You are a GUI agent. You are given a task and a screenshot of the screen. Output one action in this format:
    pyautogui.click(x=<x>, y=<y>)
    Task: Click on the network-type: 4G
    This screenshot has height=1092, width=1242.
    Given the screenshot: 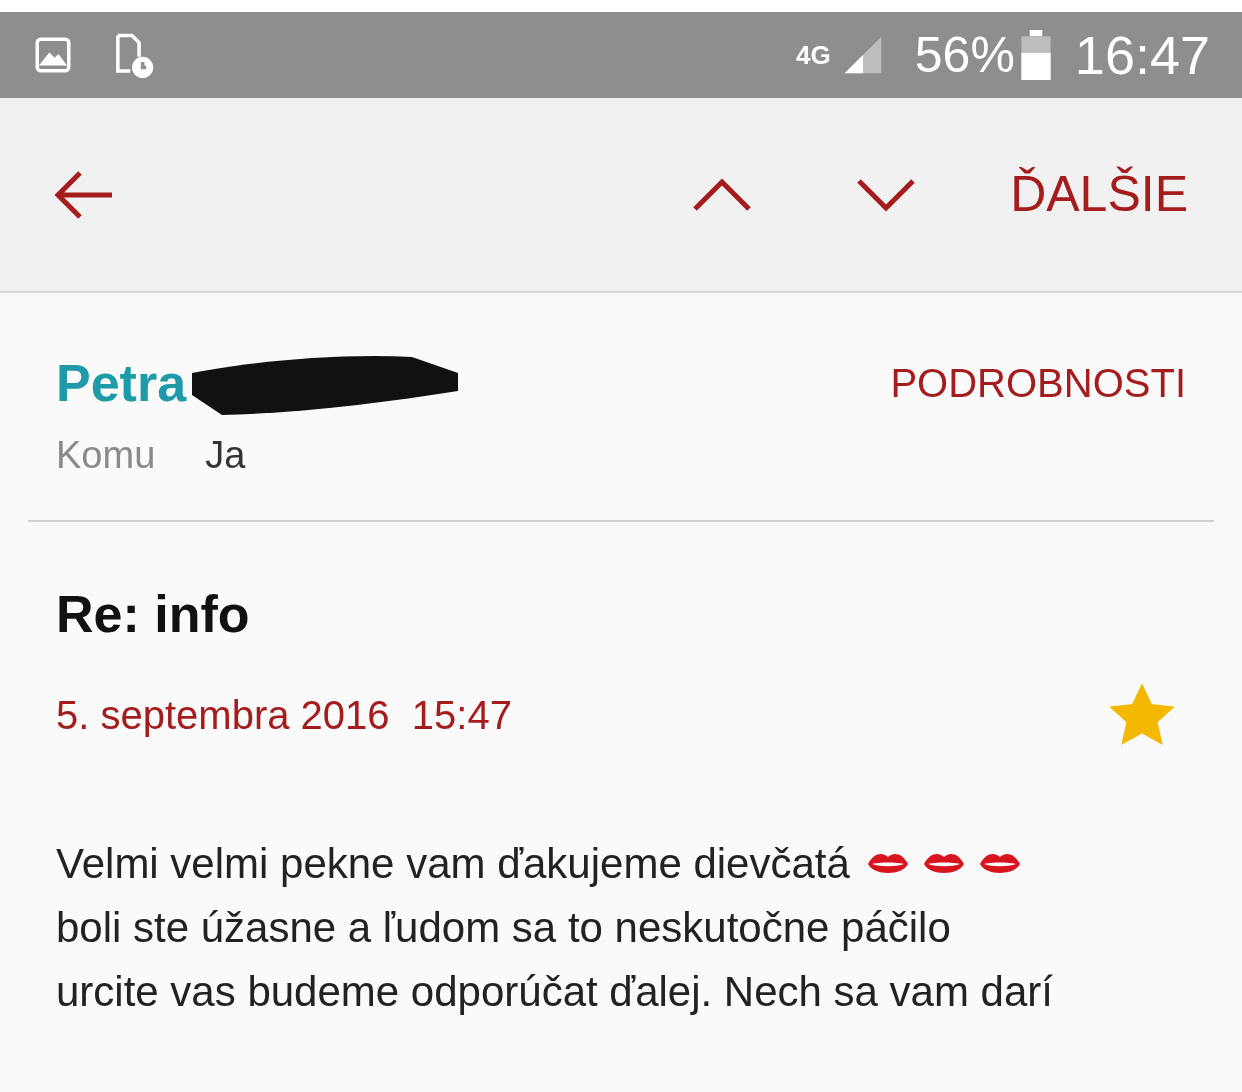 What is the action you would take?
    pyautogui.click(x=813, y=55)
    